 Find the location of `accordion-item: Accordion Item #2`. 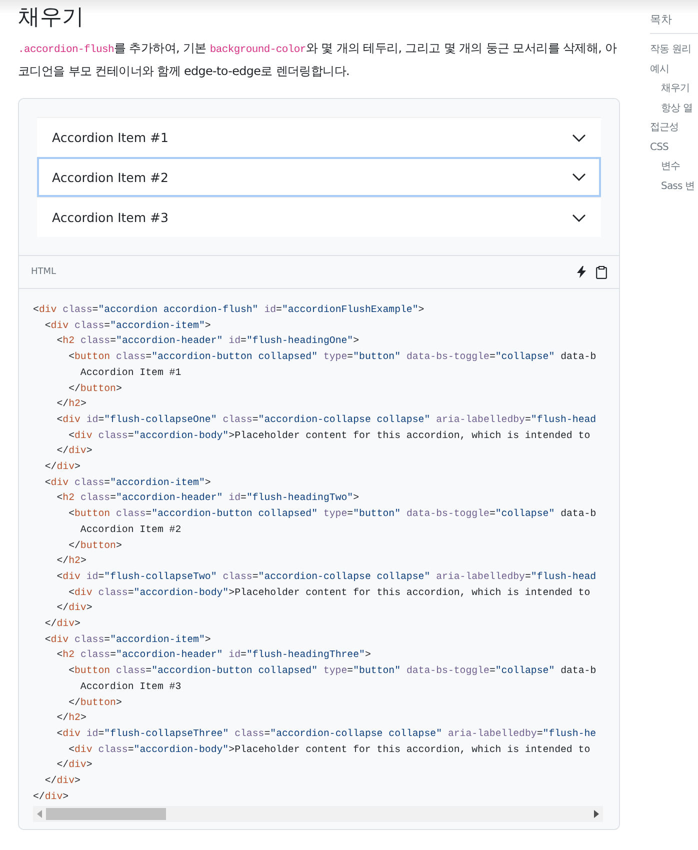

accordion-item: Accordion Item #2 is located at coordinates (319, 177).